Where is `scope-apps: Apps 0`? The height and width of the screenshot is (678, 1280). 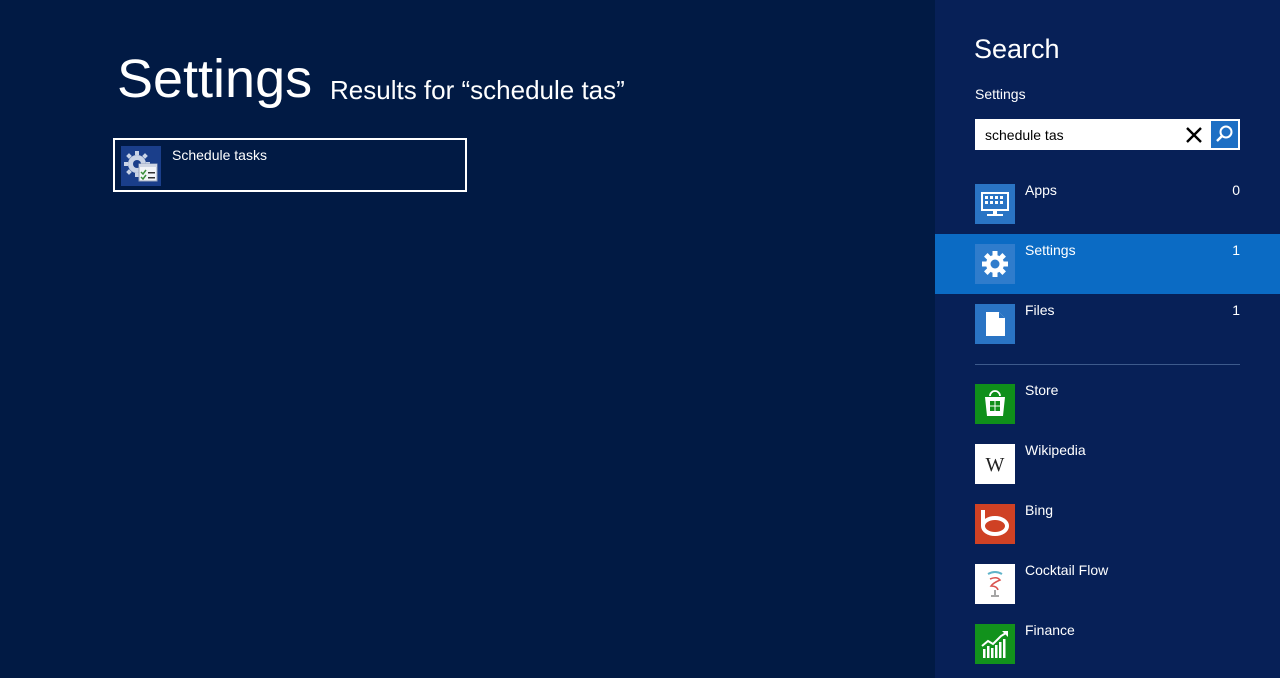 scope-apps: Apps 0 is located at coordinates (1107, 204).